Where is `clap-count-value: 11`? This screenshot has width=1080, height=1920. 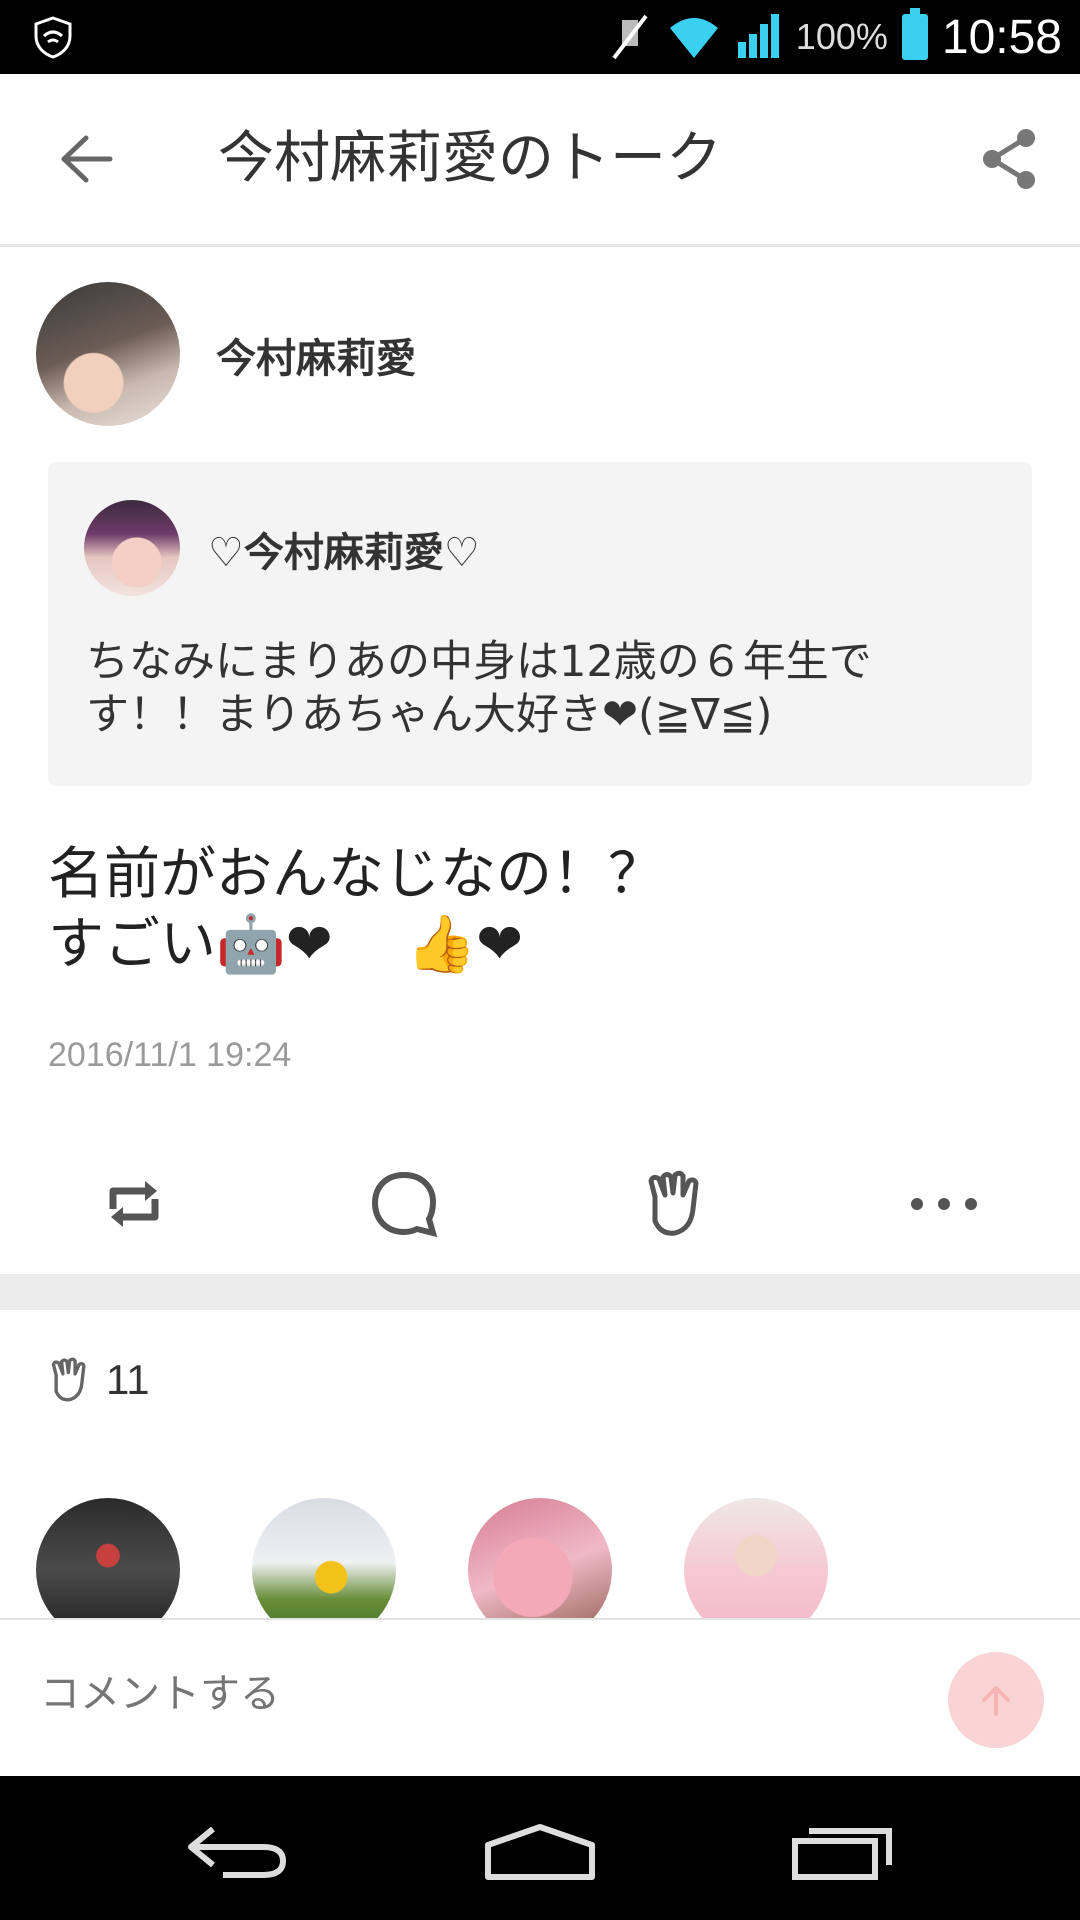 clap-count-value: 11 is located at coordinates (128, 1379).